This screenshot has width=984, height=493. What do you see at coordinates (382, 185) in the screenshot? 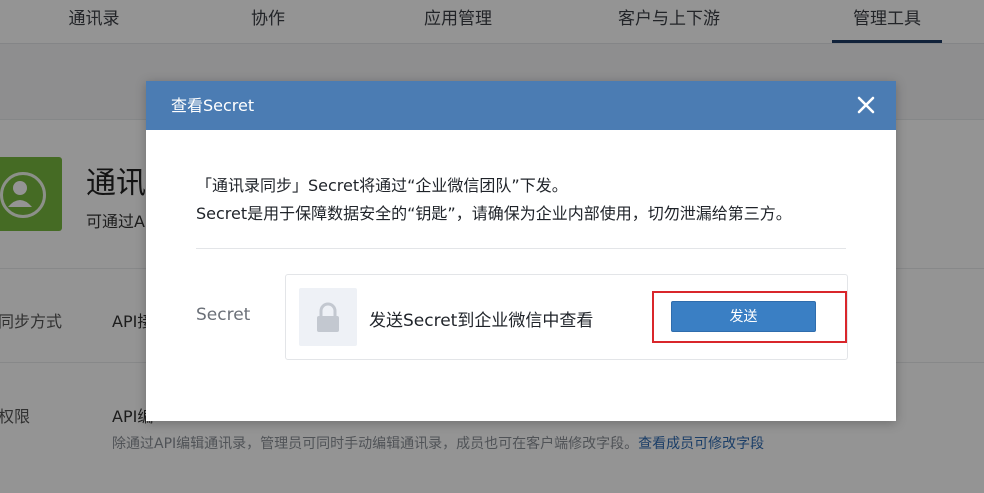
I see `dialog-message-line-1: 「通讯录同步」Secret将通过“企业微信团队”下发。` at bounding box center [382, 185].